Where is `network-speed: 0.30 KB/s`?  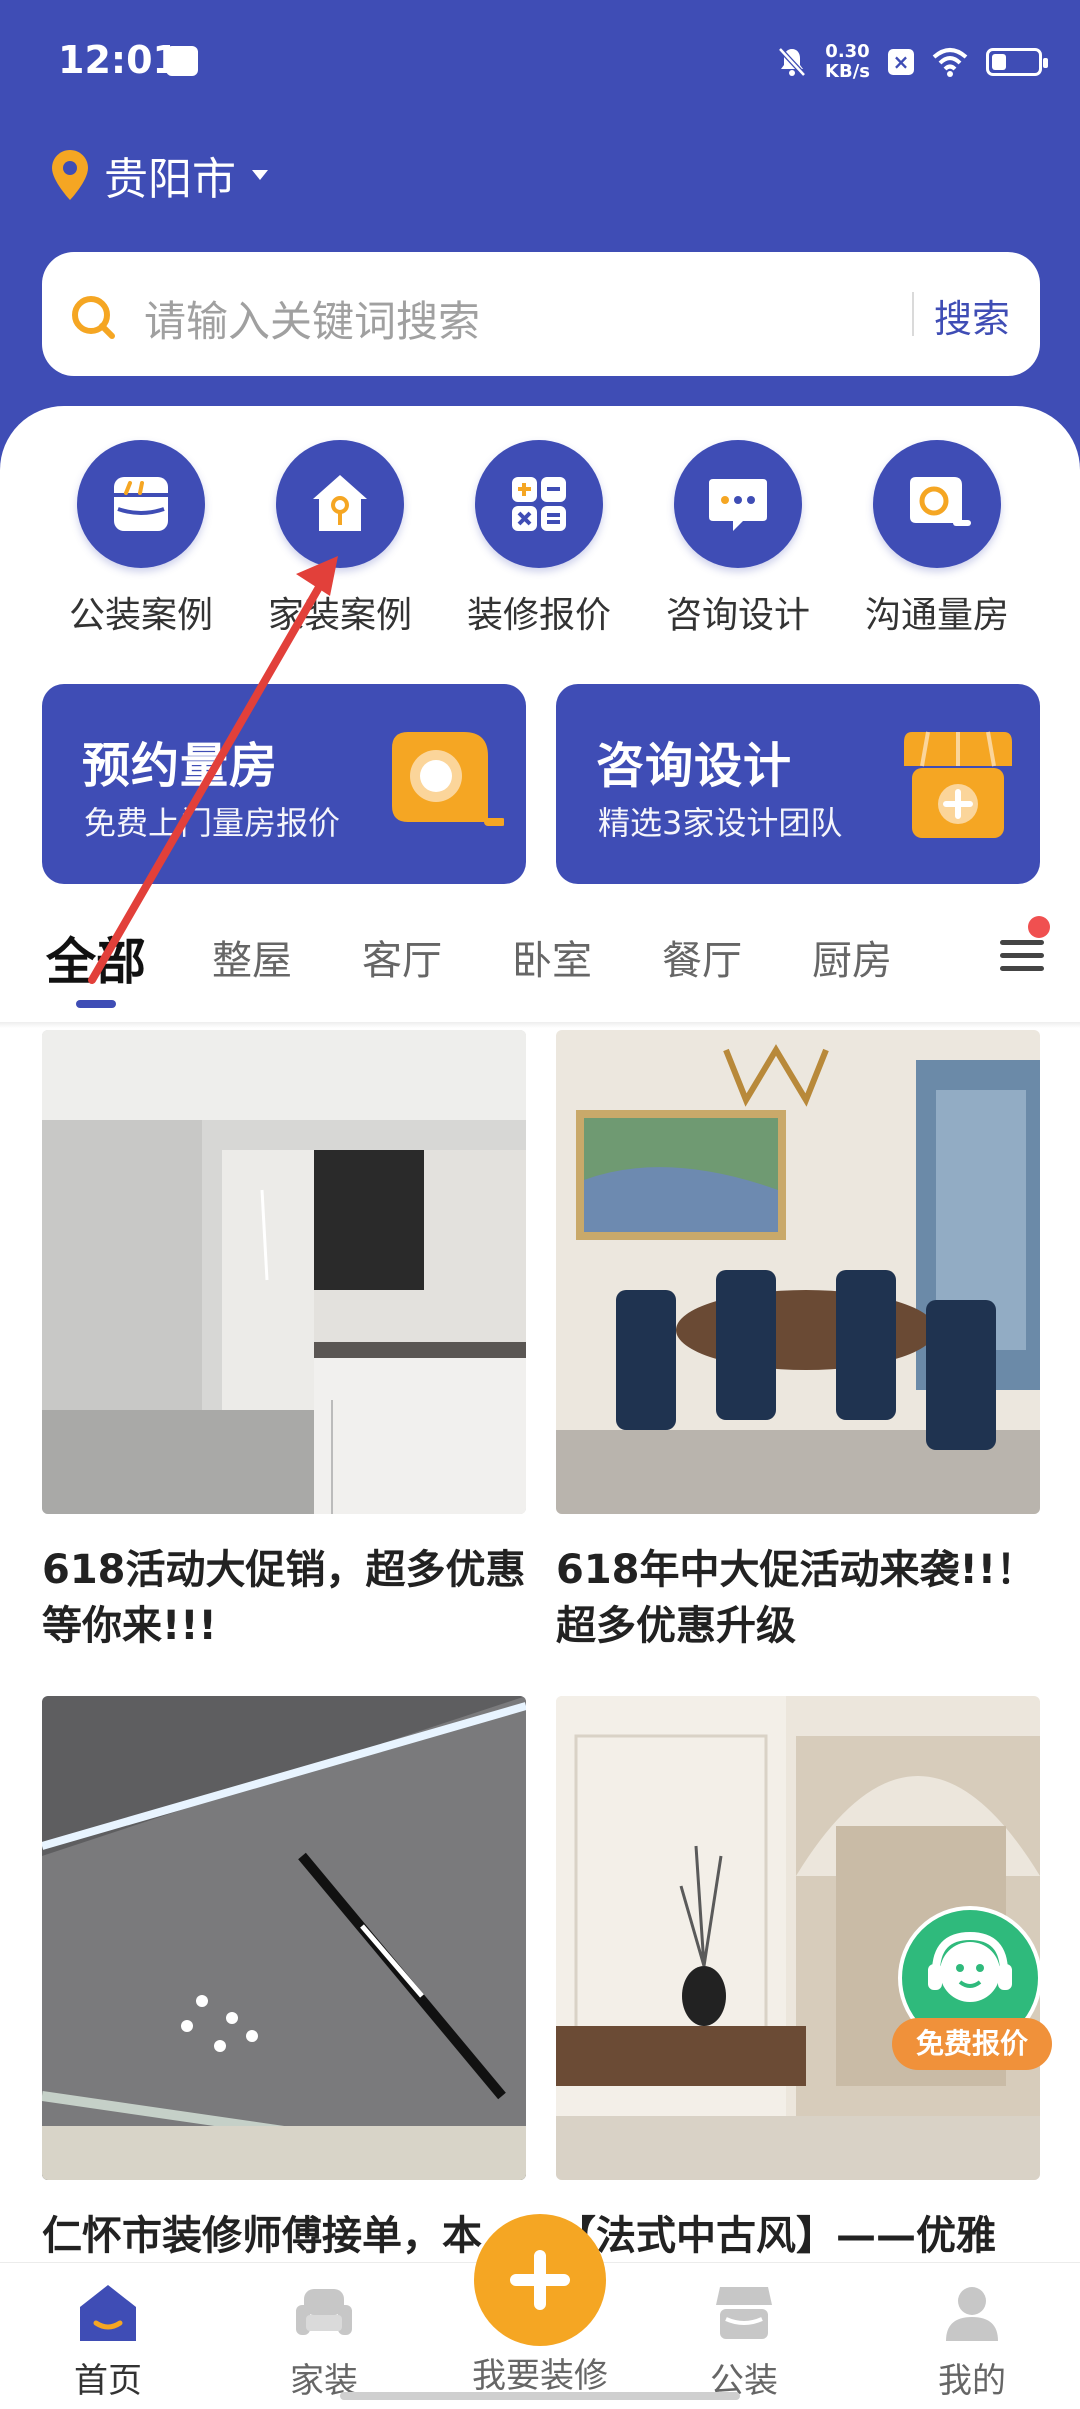 network-speed: 0.30 KB/s is located at coordinates (847, 62).